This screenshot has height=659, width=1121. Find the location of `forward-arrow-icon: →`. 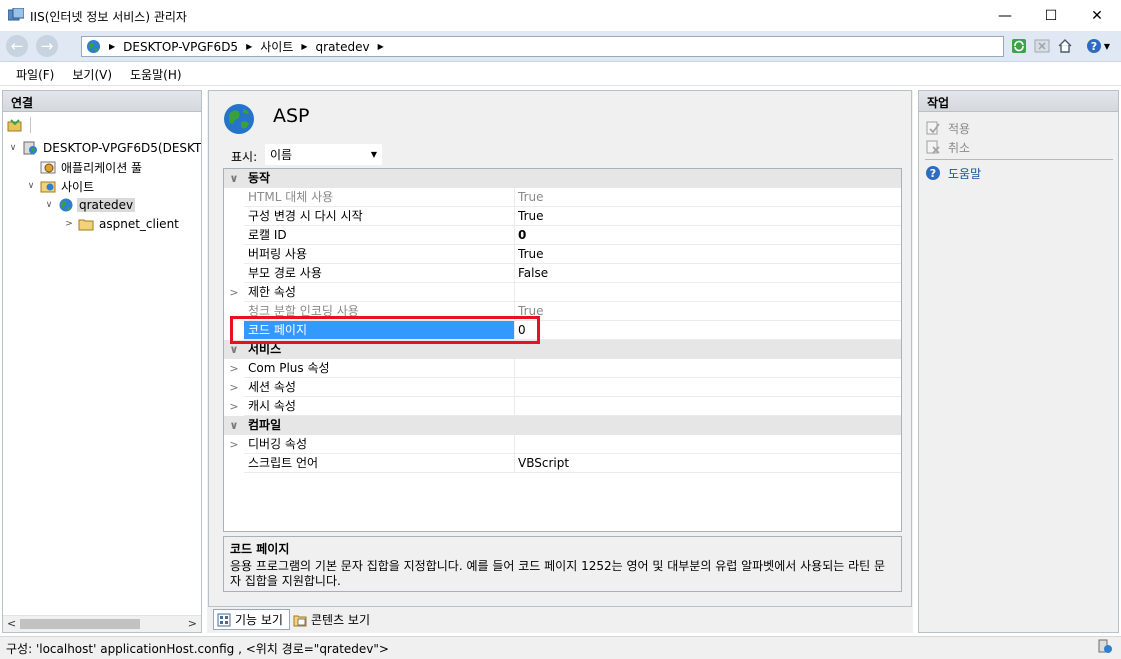

forward-arrow-icon: → is located at coordinates (47, 46).